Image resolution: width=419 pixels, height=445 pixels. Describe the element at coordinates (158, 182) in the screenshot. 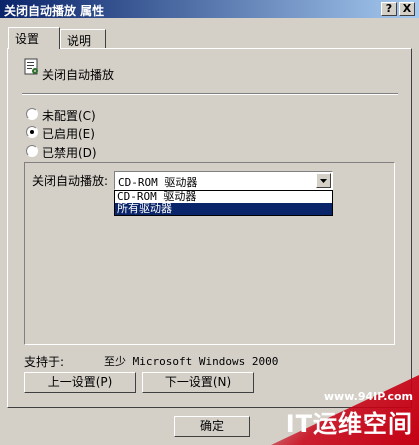

I see `combobox-value: CD-ROM 驱动器` at that location.